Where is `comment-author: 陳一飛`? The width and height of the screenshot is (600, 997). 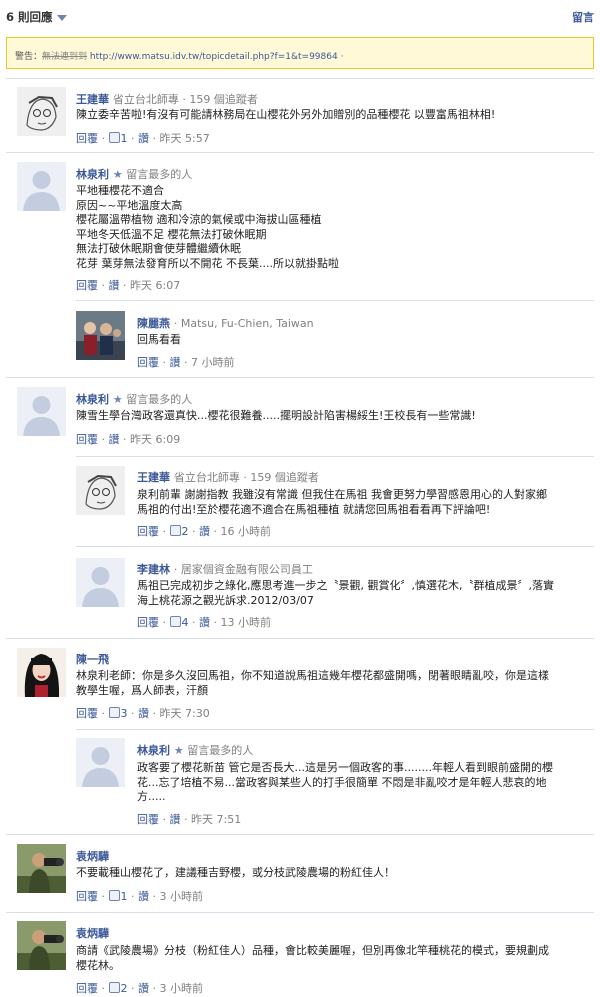 comment-author: 陳一飛 is located at coordinates (92, 659).